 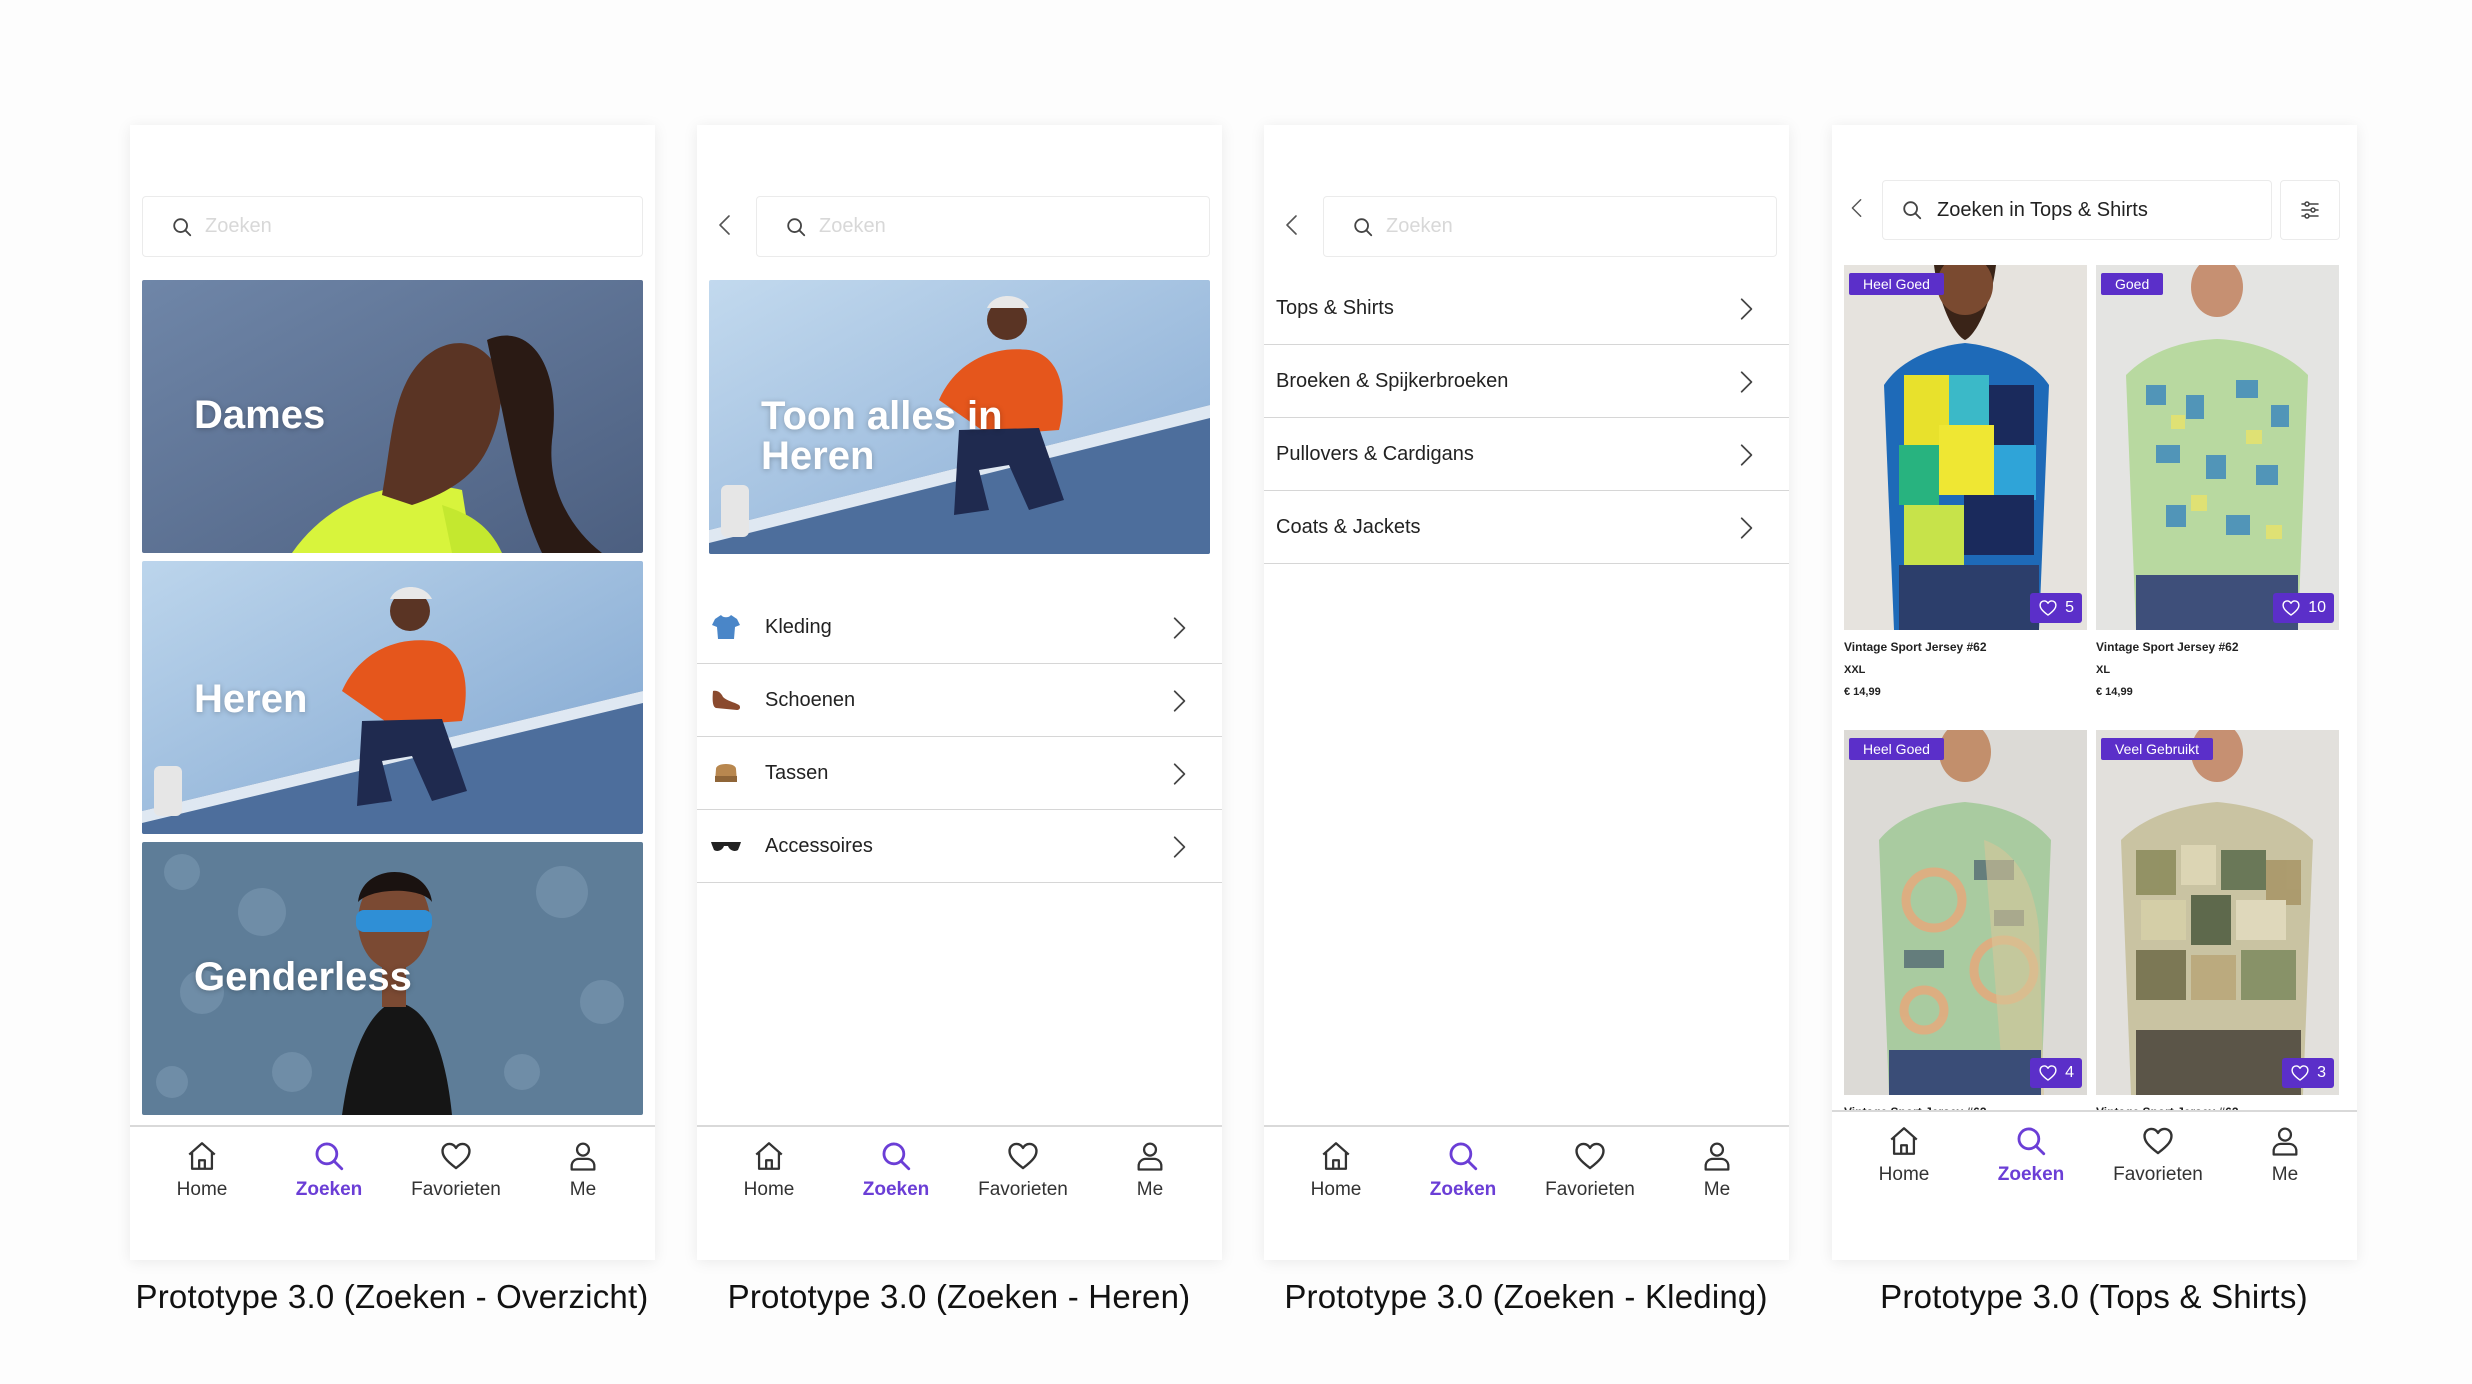 I want to click on search-placeholder: Zoeken, so click(x=852, y=226).